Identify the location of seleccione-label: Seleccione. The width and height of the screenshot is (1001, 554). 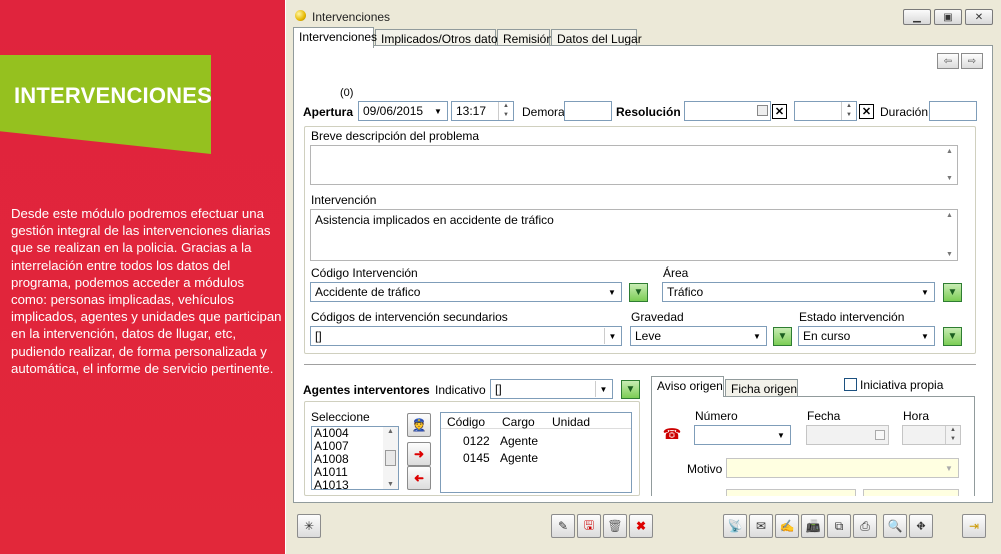
(340, 417).